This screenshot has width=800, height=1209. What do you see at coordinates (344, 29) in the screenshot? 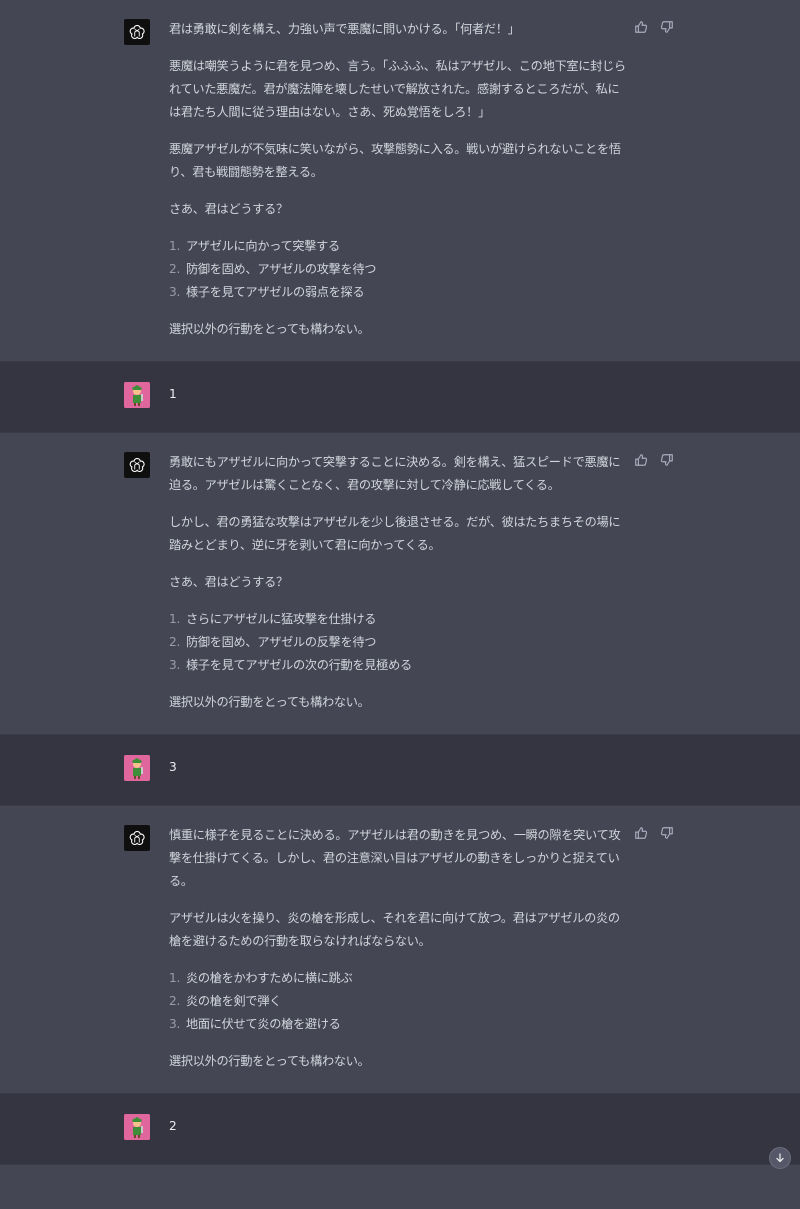
I see `message-paragraph: 君は勇敢に剣を構え、力強い声で悪魔に問いかける。「何者だ！」` at bounding box center [344, 29].